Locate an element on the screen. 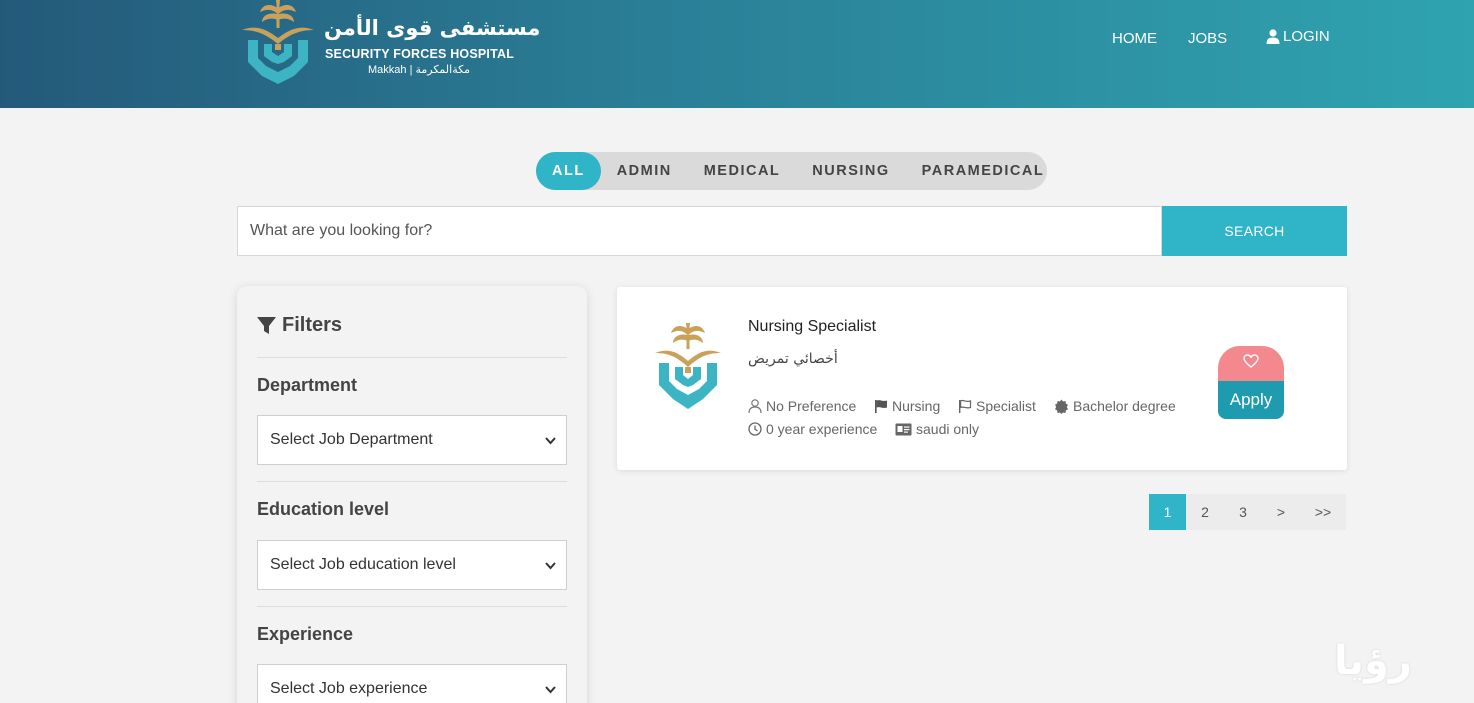 This screenshot has width=1474, height=703. tab-paramedical: PARAMEDICAL is located at coordinates (983, 171).